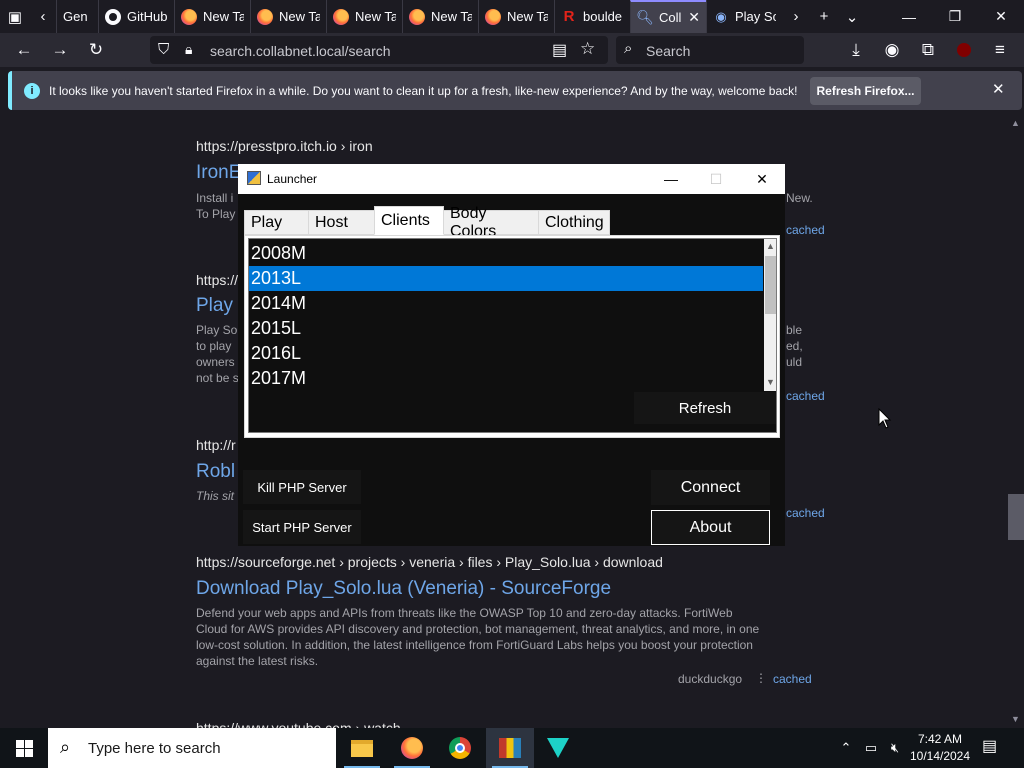 The width and height of the screenshot is (1024, 768). Describe the element at coordinates (592, 16) in the screenshot. I see `tab-boulder: Rboulde` at that location.